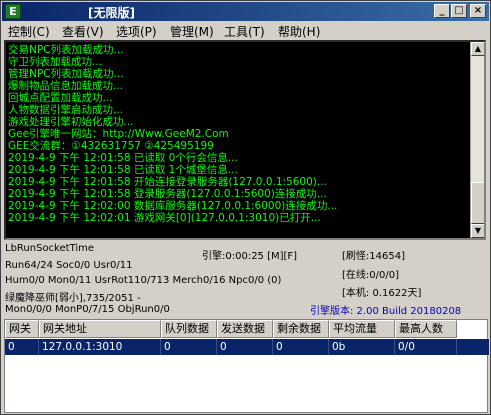  I want to click on col-header-max-users: 最高人数, so click(426, 329).